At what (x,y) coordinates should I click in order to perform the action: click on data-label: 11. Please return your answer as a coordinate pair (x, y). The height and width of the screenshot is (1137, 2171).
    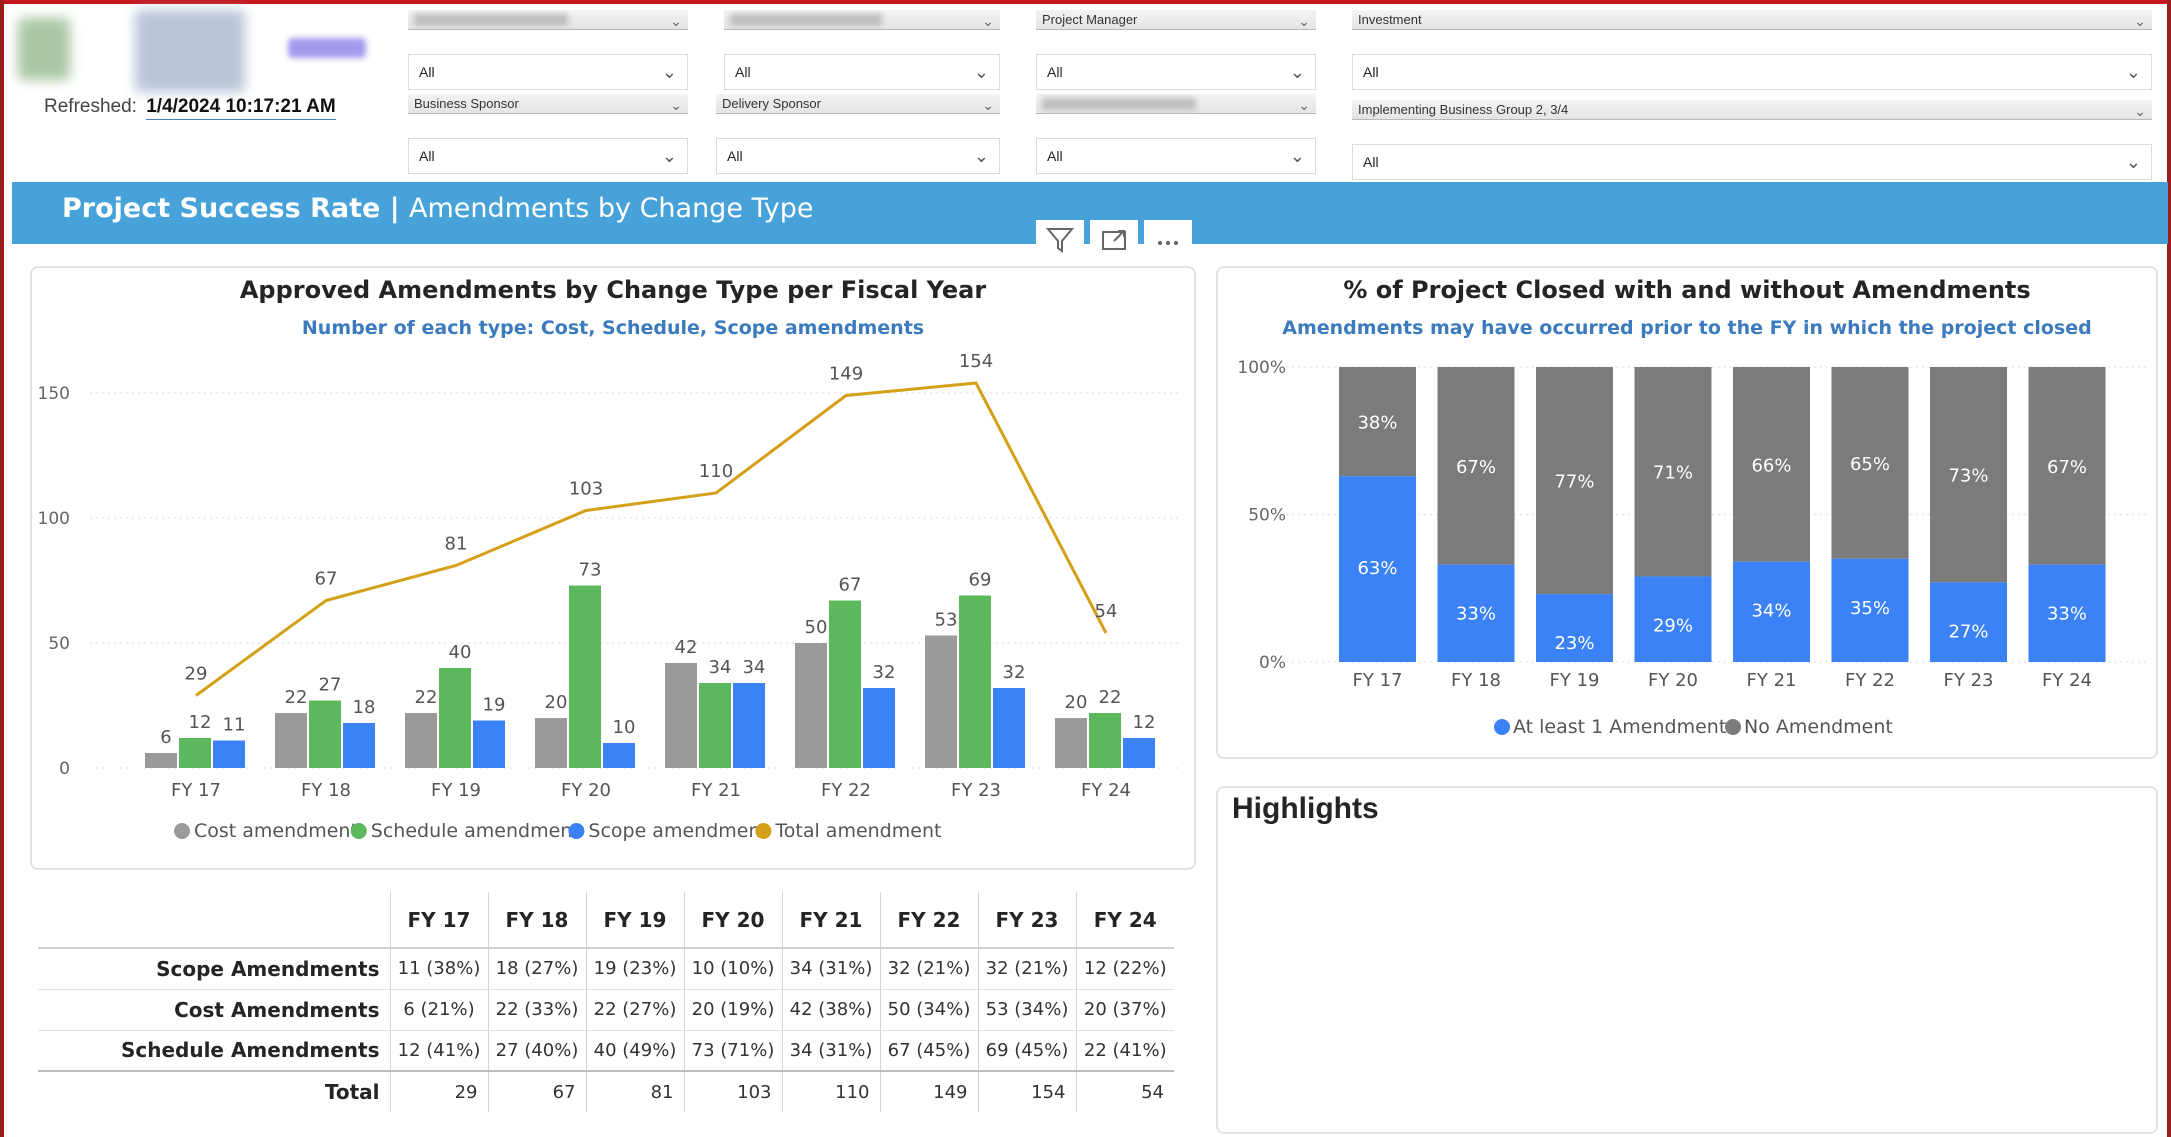
    Looking at the image, I should click on (234, 725).